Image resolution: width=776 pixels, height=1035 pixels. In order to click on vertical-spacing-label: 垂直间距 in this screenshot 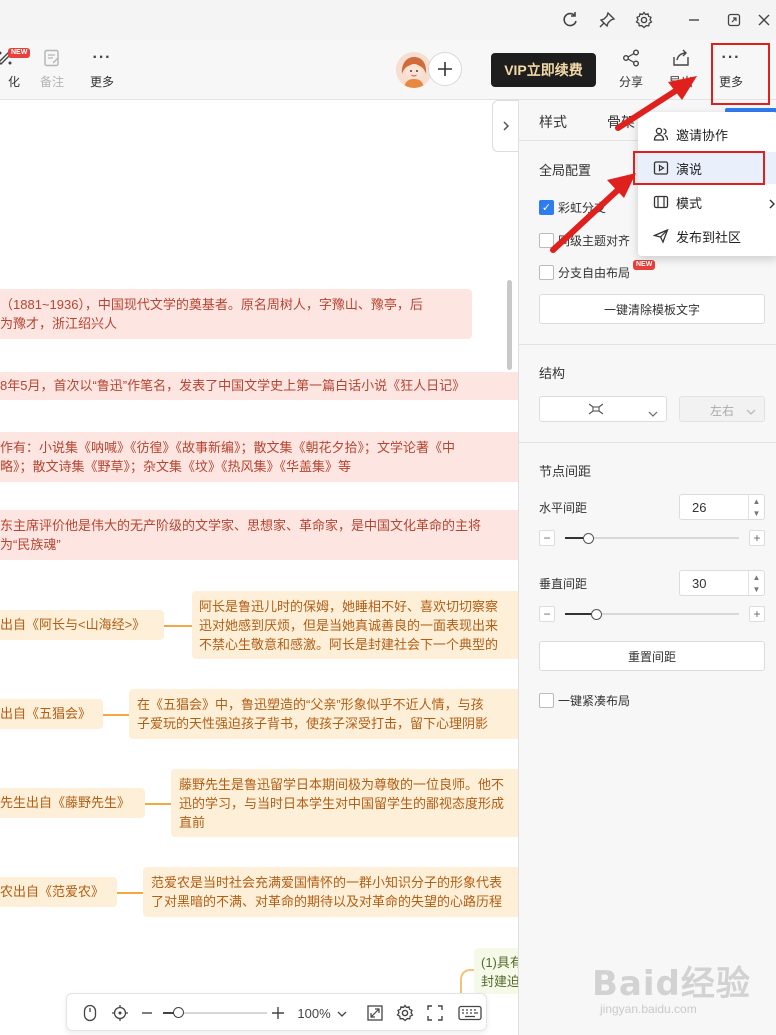, I will do `click(563, 584)`.